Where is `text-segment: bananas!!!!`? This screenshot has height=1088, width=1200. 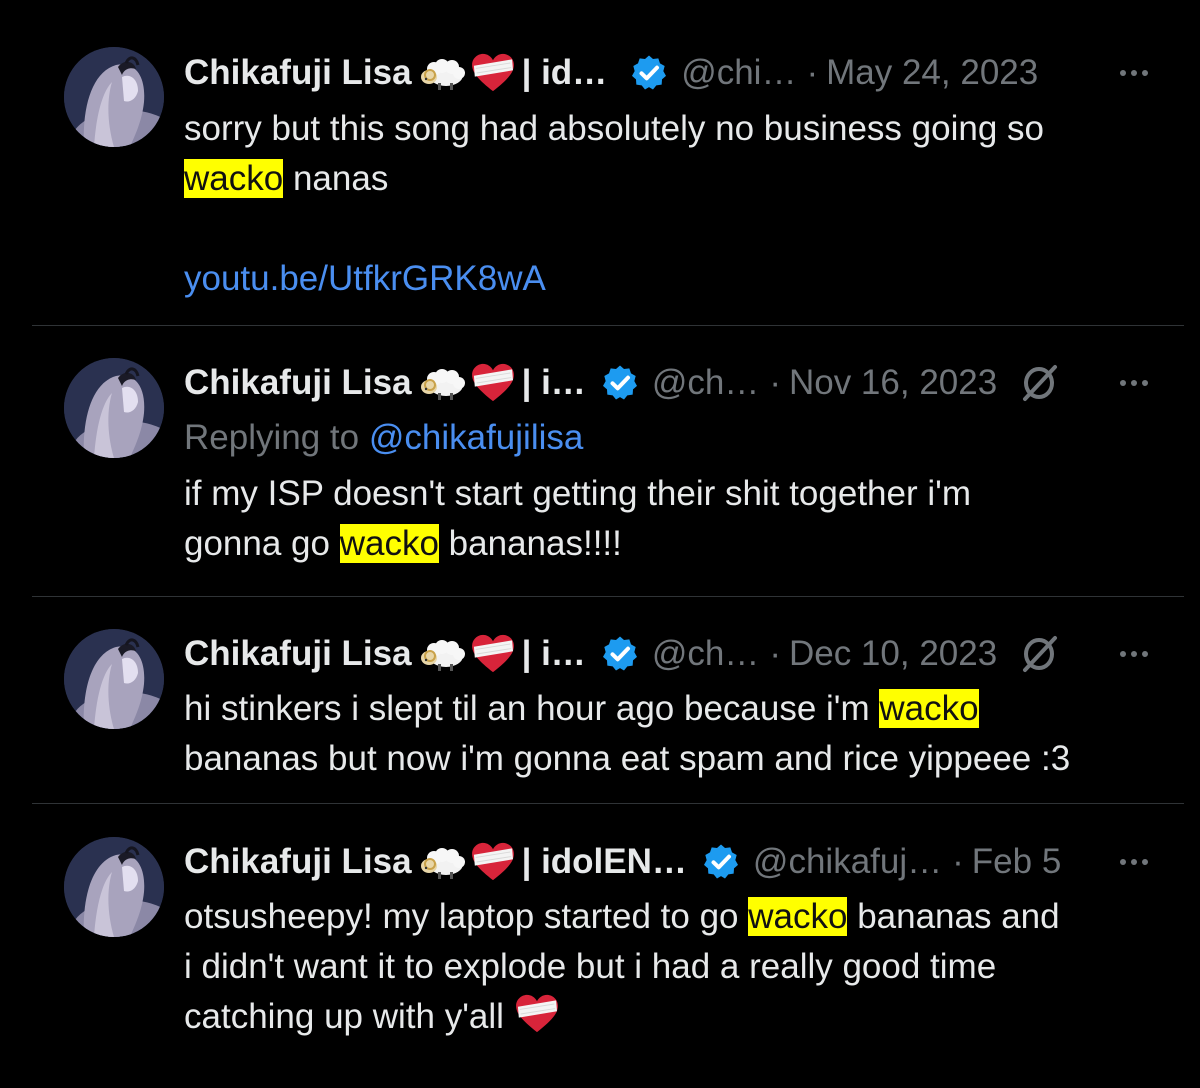
text-segment: bananas!!!! is located at coordinates (535, 543).